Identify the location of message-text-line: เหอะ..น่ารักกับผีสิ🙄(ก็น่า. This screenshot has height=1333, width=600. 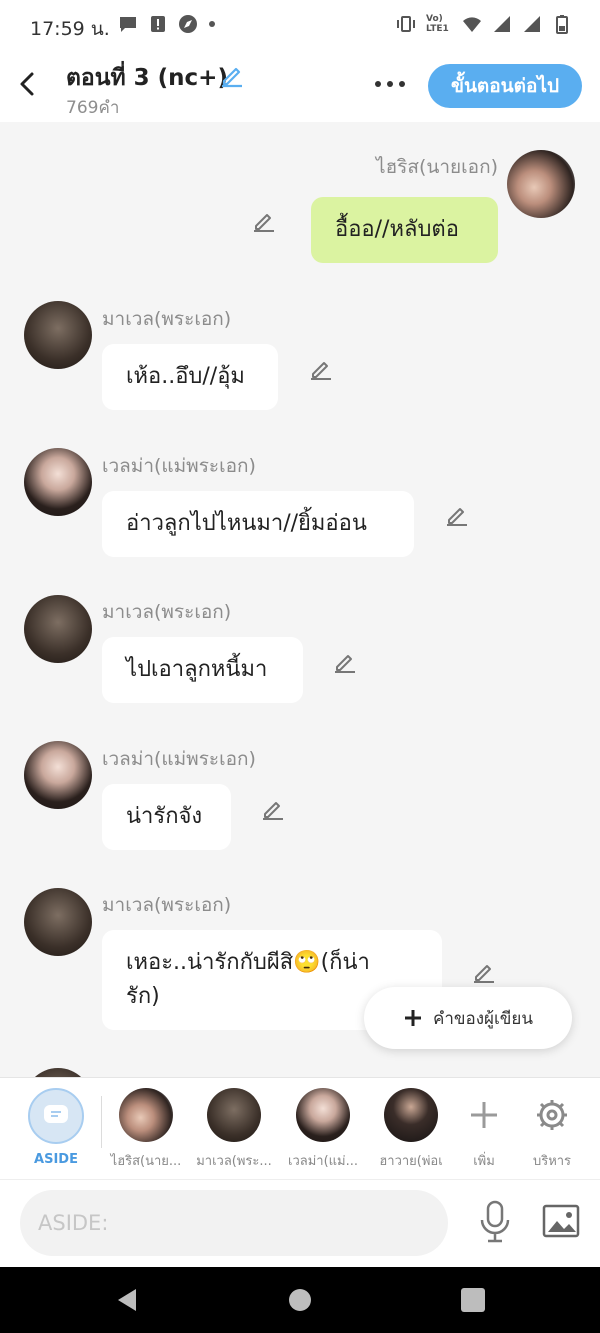
(248, 962).